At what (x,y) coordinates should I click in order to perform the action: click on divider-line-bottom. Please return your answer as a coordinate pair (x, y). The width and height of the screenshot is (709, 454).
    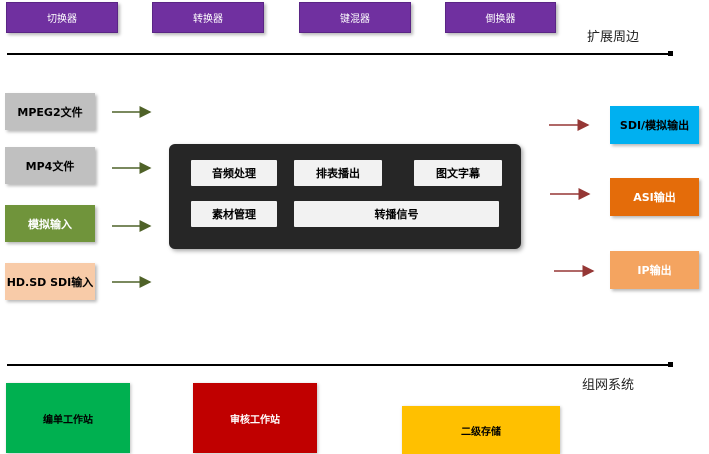
    Looking at the image, I should click on (339, 365).